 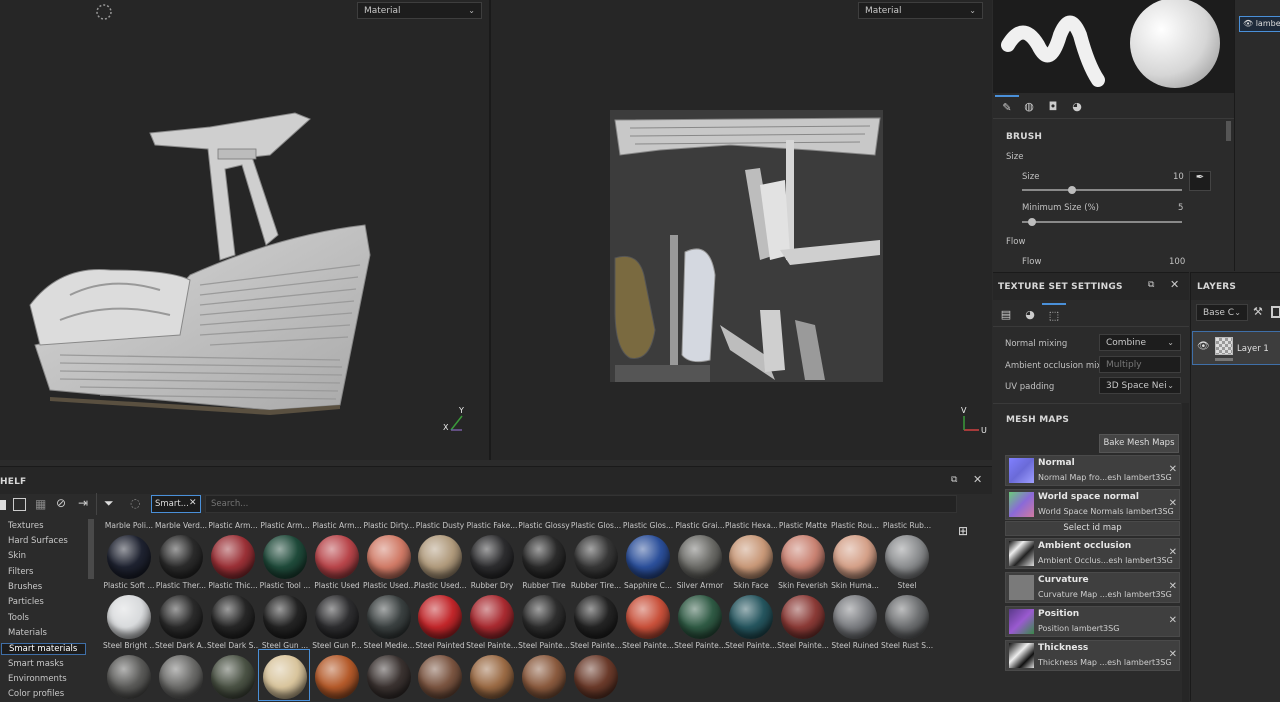 I want to click on uv-tab-icon: ⬚, so click(x=1054, y=314).